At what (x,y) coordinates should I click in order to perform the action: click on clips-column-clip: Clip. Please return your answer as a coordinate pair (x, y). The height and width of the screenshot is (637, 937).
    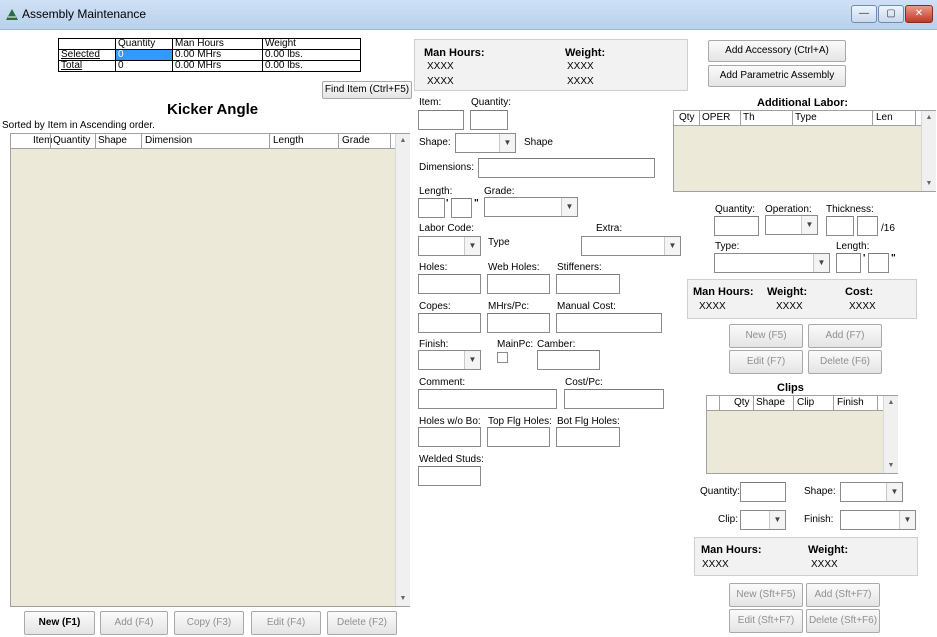
    Looking at the image, I should click on (805, 402).